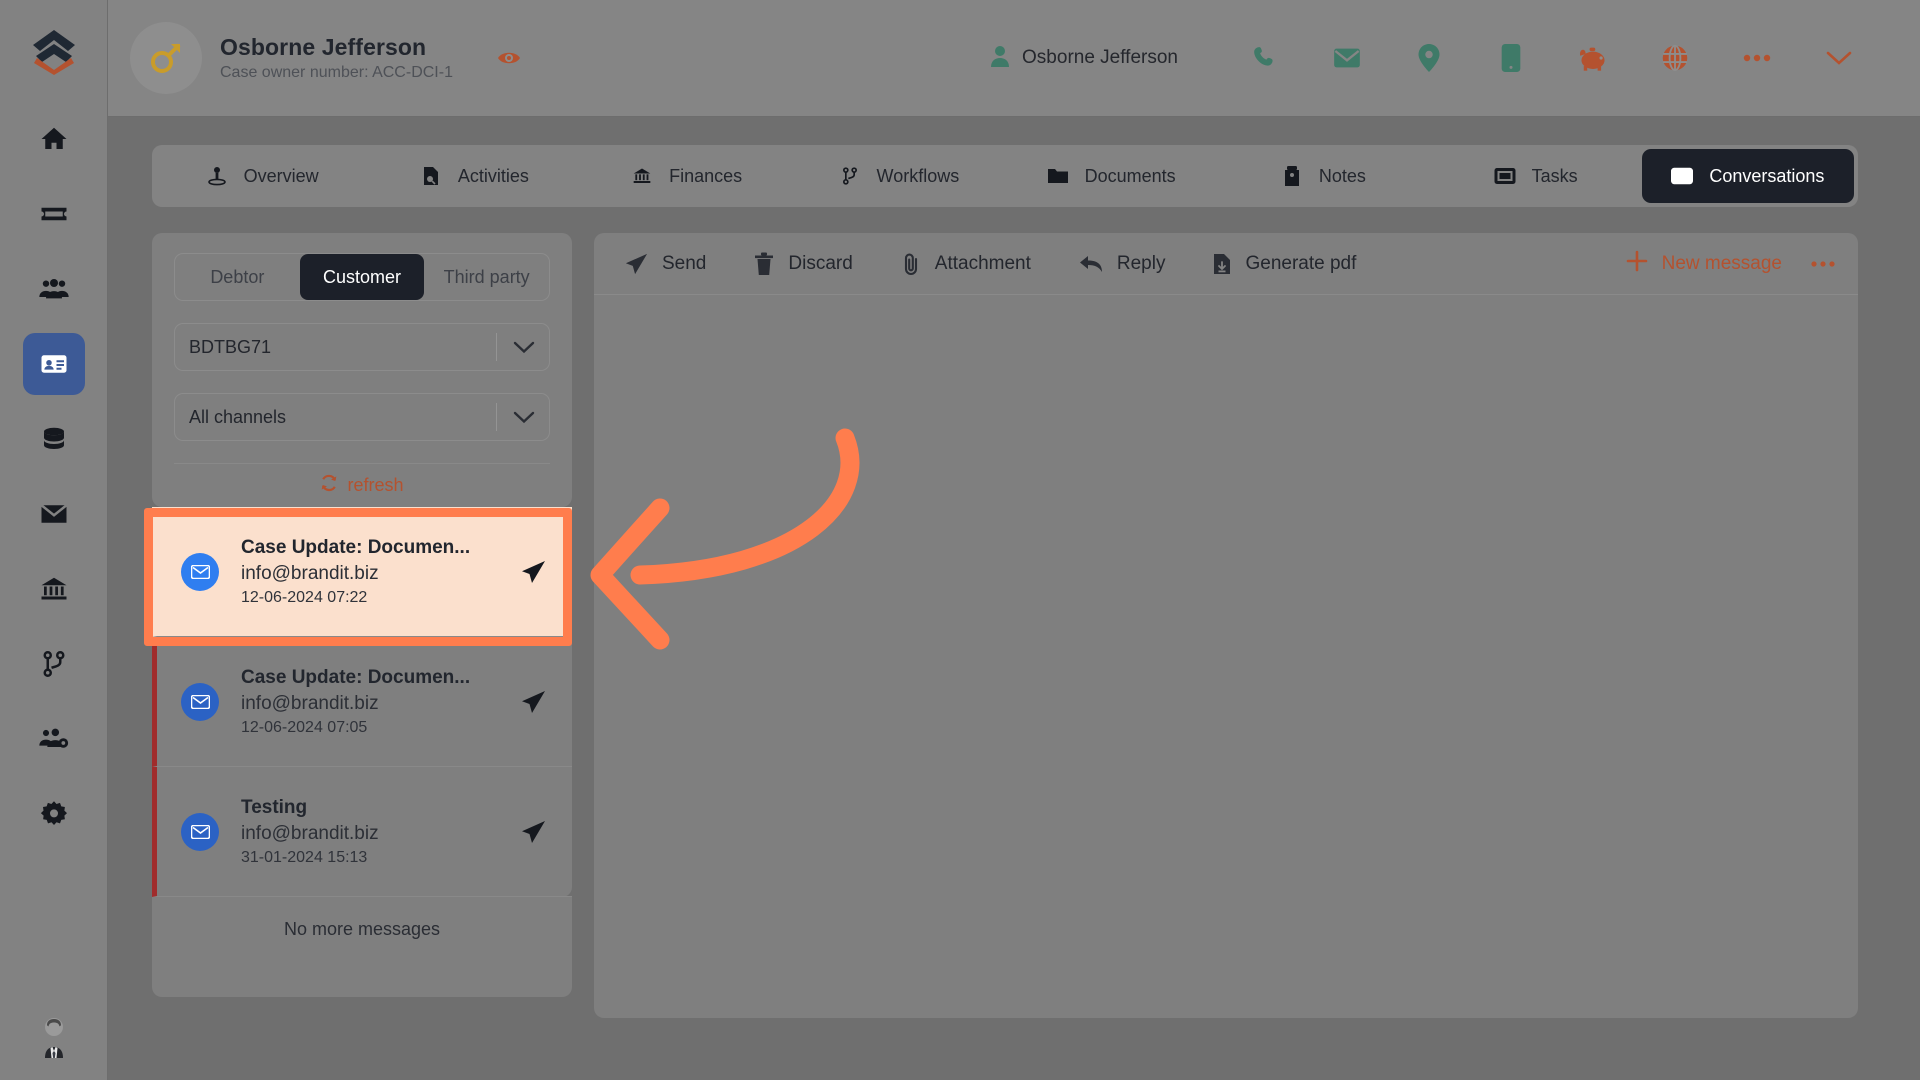 This screenshot has height=1080, width=1920. Describe the element at coordinates (1347, 58) in the screenshot. I see `email-action` at that location.